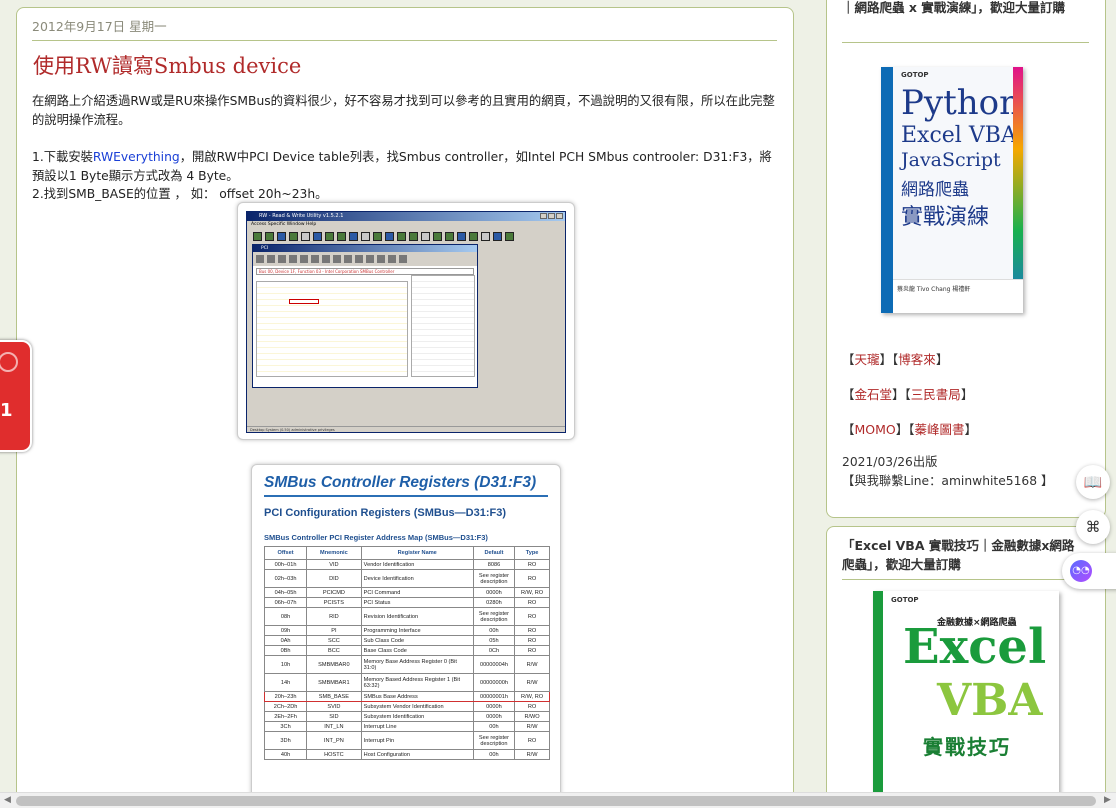  What do you see at coordinates (334, 640) in the screenshot?
I see `table-cell: SCC` at bounding box center [334, 640].